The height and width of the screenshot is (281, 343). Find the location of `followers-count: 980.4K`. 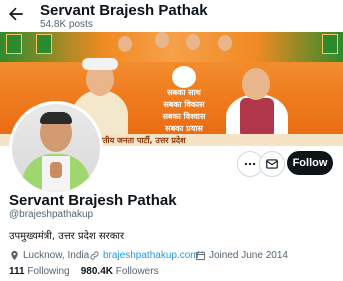

followers-count: 980.4K is located at coordinates (96, 271).